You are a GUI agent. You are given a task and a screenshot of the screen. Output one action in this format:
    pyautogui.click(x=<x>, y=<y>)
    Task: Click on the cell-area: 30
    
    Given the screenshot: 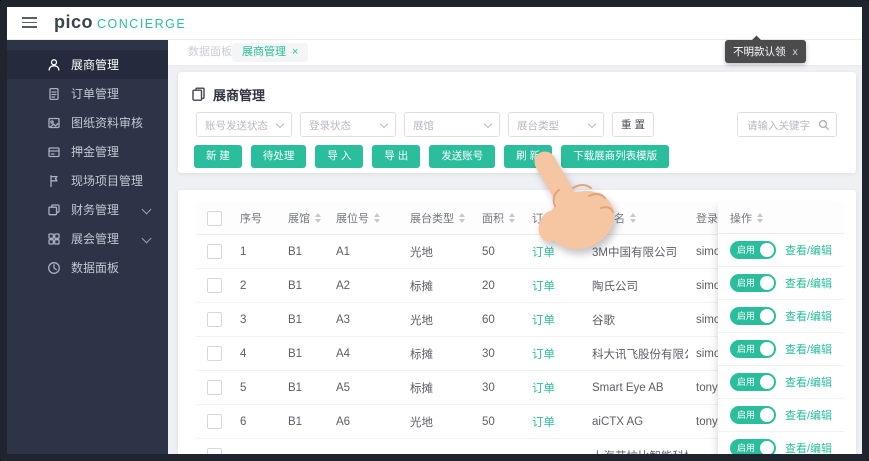 What is the action you would take?
    pyautogui.click(x=488, y=353)
    